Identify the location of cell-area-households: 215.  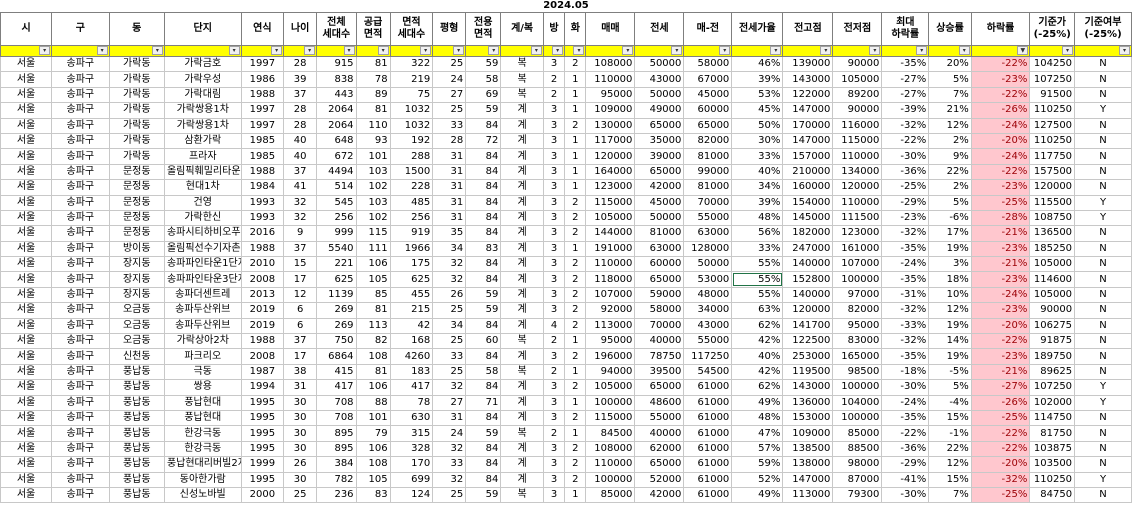
(411, 310).